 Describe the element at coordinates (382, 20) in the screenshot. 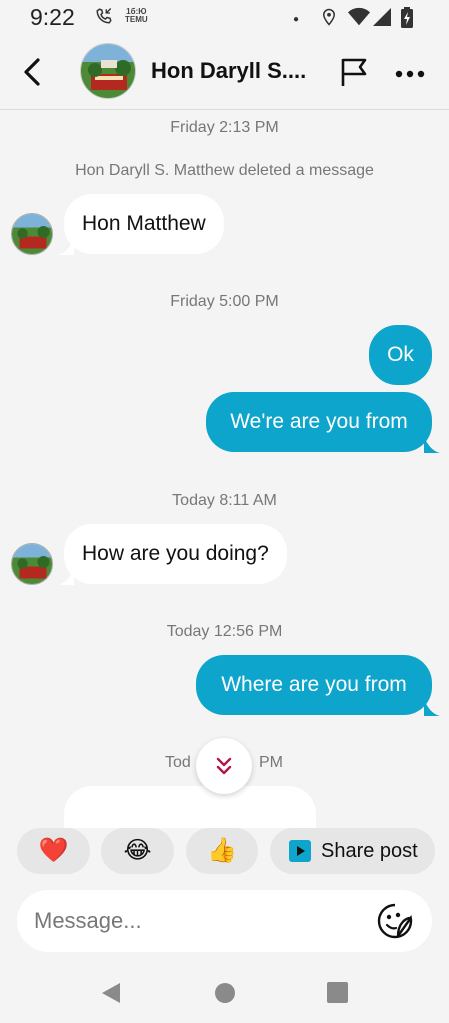

I see `cell-signal-icon` at that location.